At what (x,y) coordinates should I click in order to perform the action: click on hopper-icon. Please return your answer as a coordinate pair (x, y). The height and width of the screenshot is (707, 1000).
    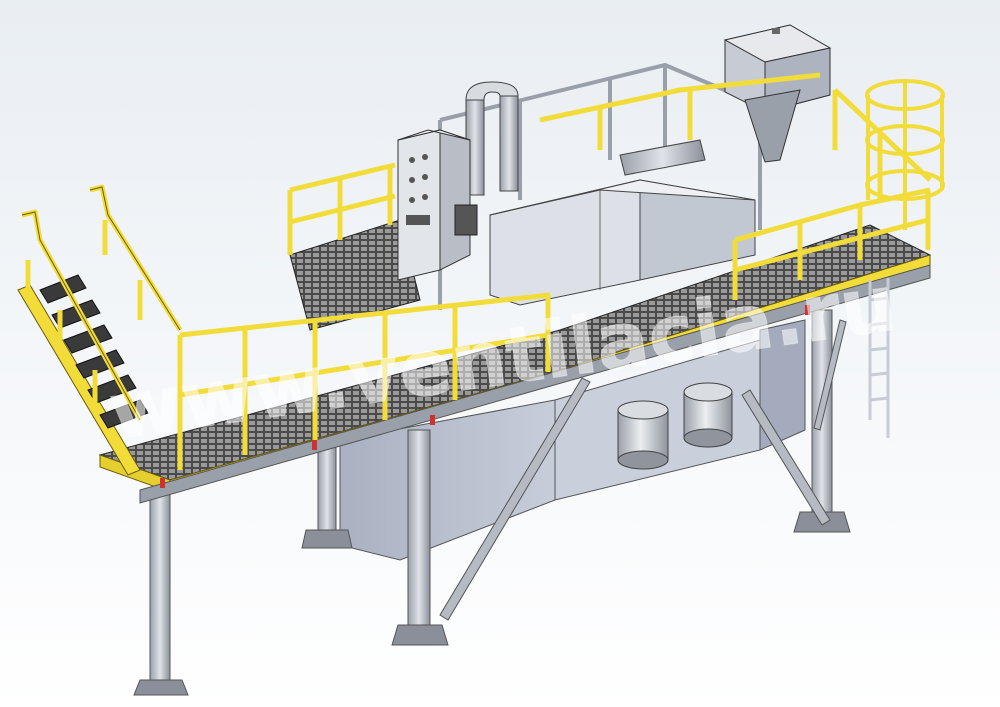
    Looking at the image, I should click on (776, 31).